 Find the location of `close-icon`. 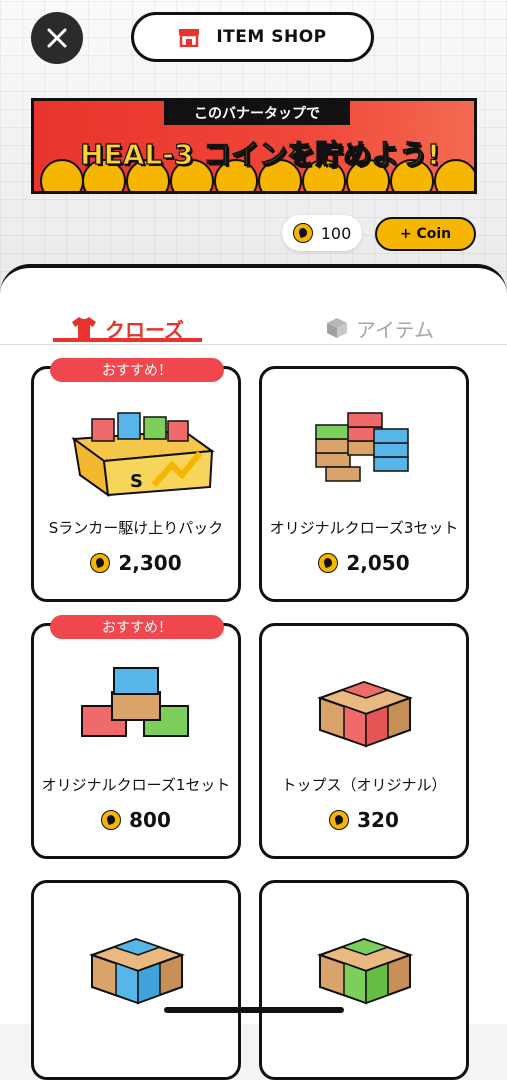

close-icon is located at coordinates (57, 38).